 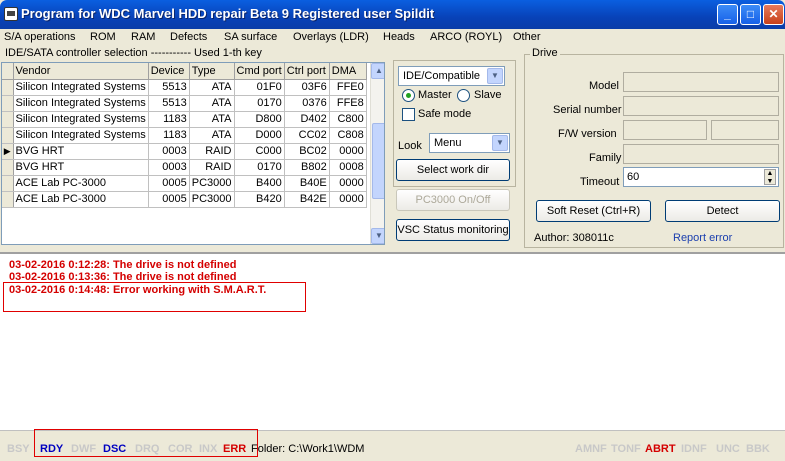 I want to click on slave-radio, so click(x=463, y=95).